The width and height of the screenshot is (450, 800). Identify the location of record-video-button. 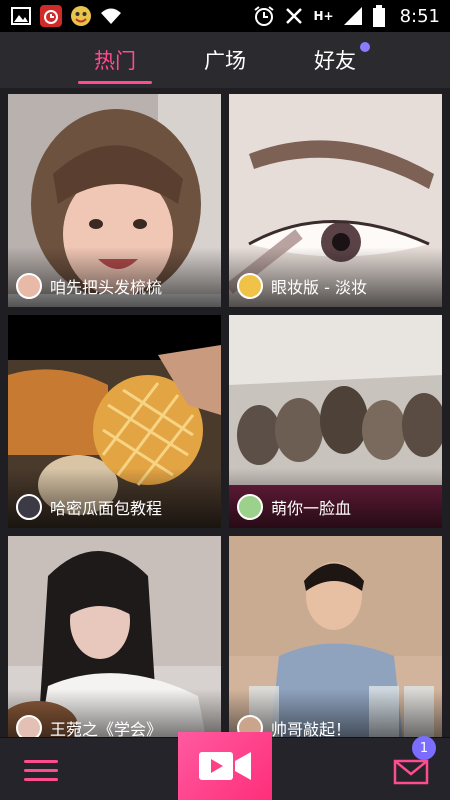
(225, 766).